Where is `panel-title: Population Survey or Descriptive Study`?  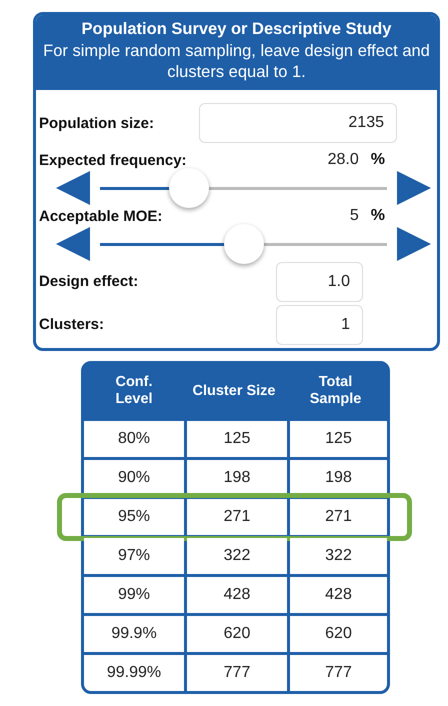 panel-title: Population Survey or Descriptive Study is located at coordinates (236, 29).